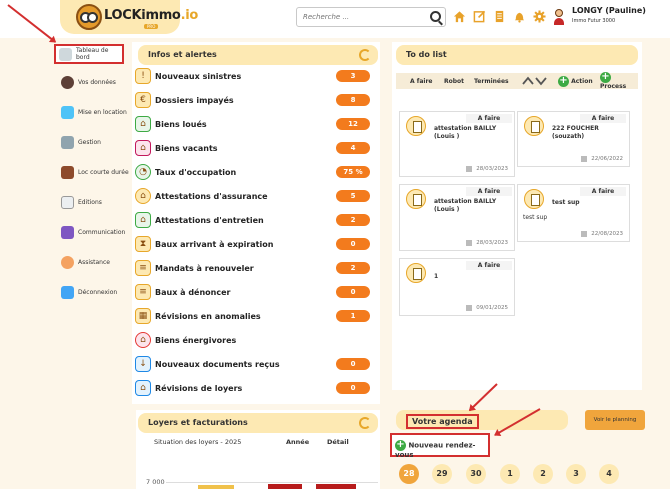 The height and width of the screenshot is (489, 670). Describe the element at coordinates (573, 213) in the screenshot. I see `todo-card: A faire test sup test sup 22/08/2023` at that location.